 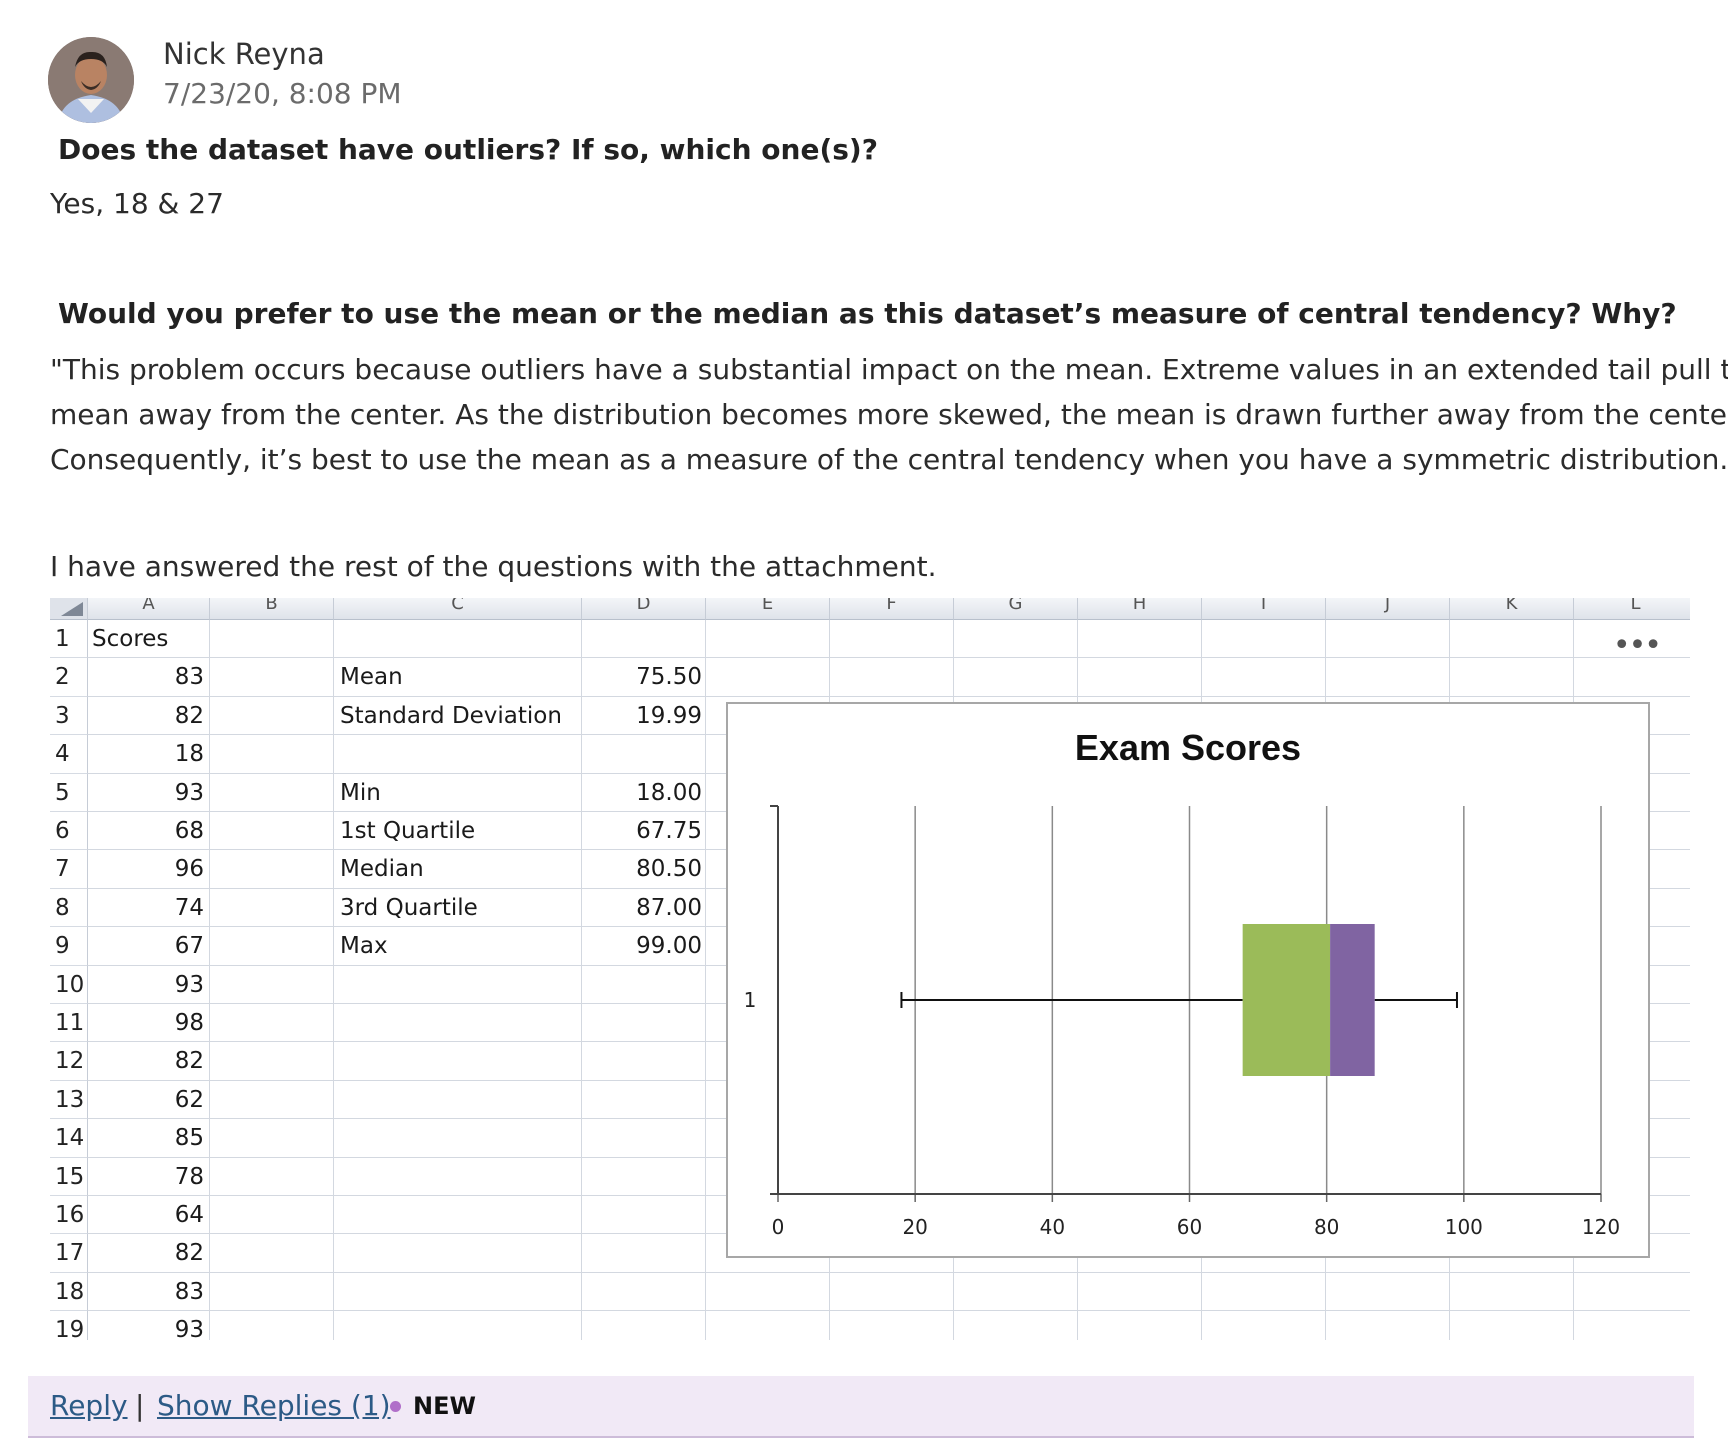 What do you see at coordinates (750, 1000) in the screenshot?
I see `category-label: 1` at bounding box center [750, 1000].